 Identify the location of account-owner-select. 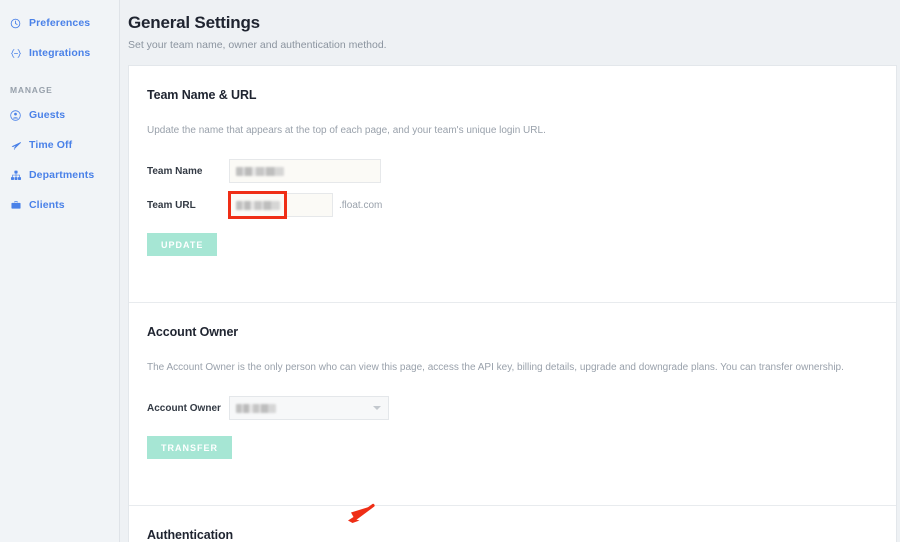
(309, 408).